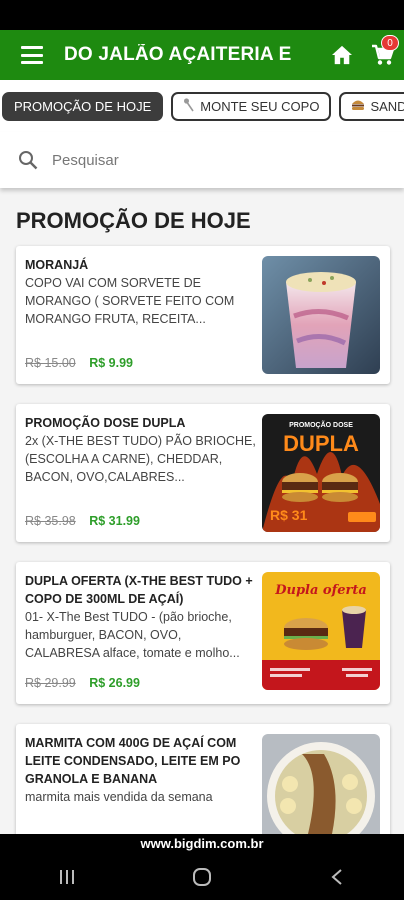  What do you see at coordinates (321, 473) in the screenshot?
I see `product-image: PROMOÇÃO DOSE DUPLA R$ 31` at bounding box center [321, 473].